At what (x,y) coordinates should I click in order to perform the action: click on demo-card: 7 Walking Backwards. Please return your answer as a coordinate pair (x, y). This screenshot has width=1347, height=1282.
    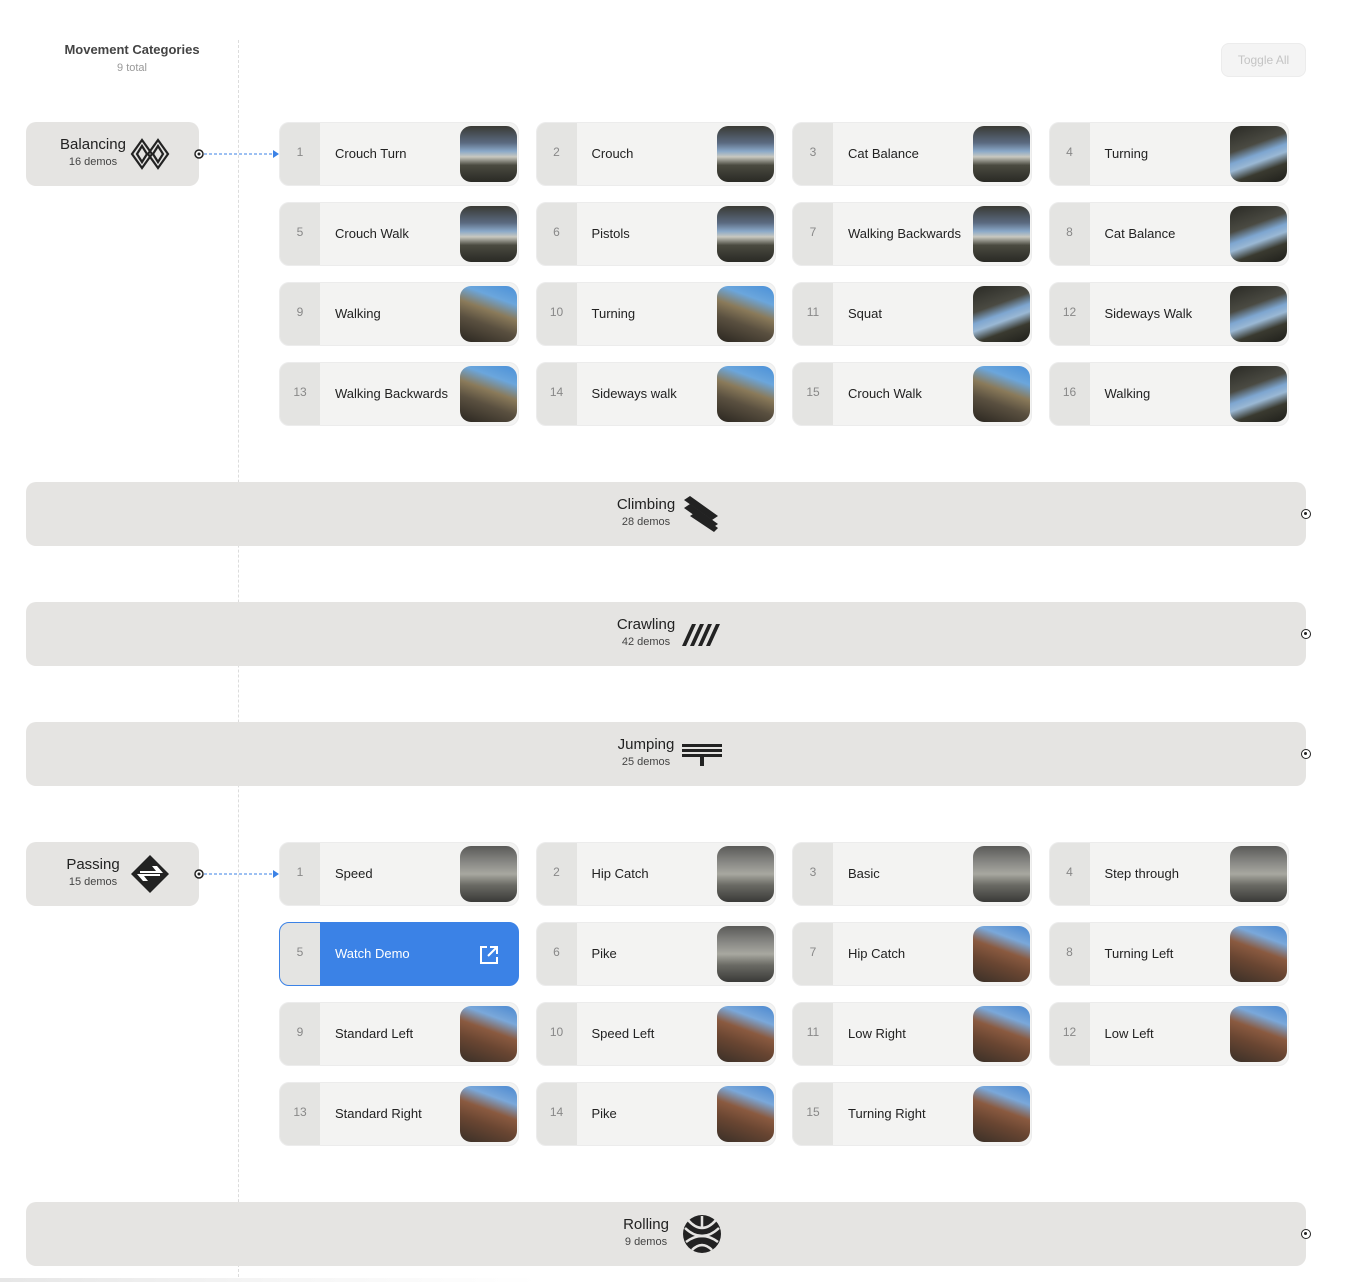
    Looking at the image, I should click on (912, 234).